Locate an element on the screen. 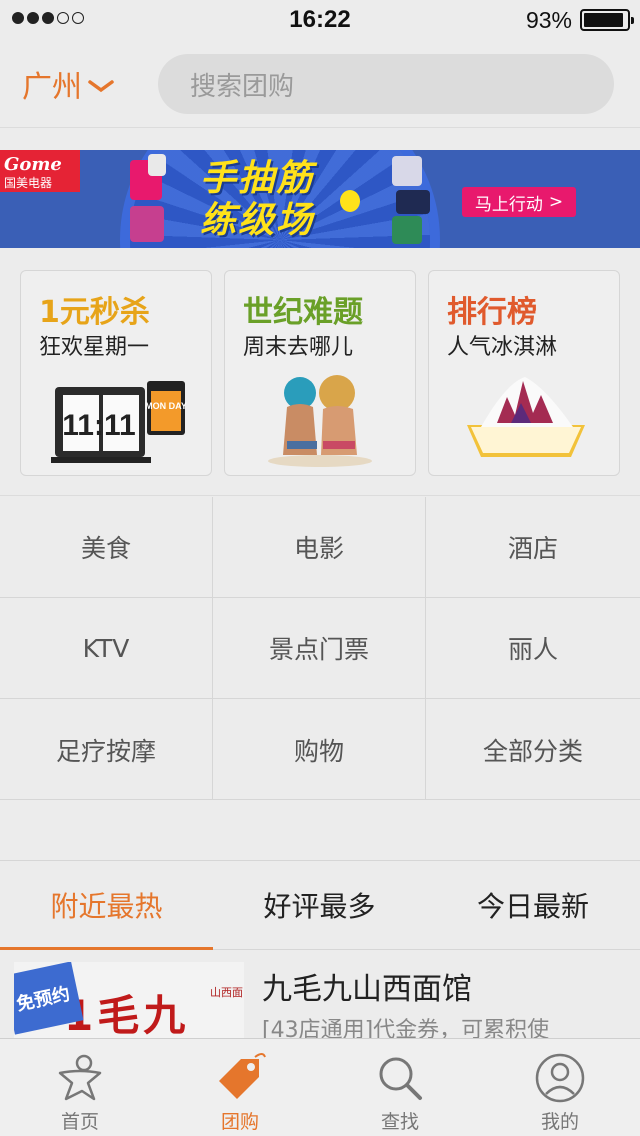  category-tickets: 景点门票 is located at coordinates (319, 648).